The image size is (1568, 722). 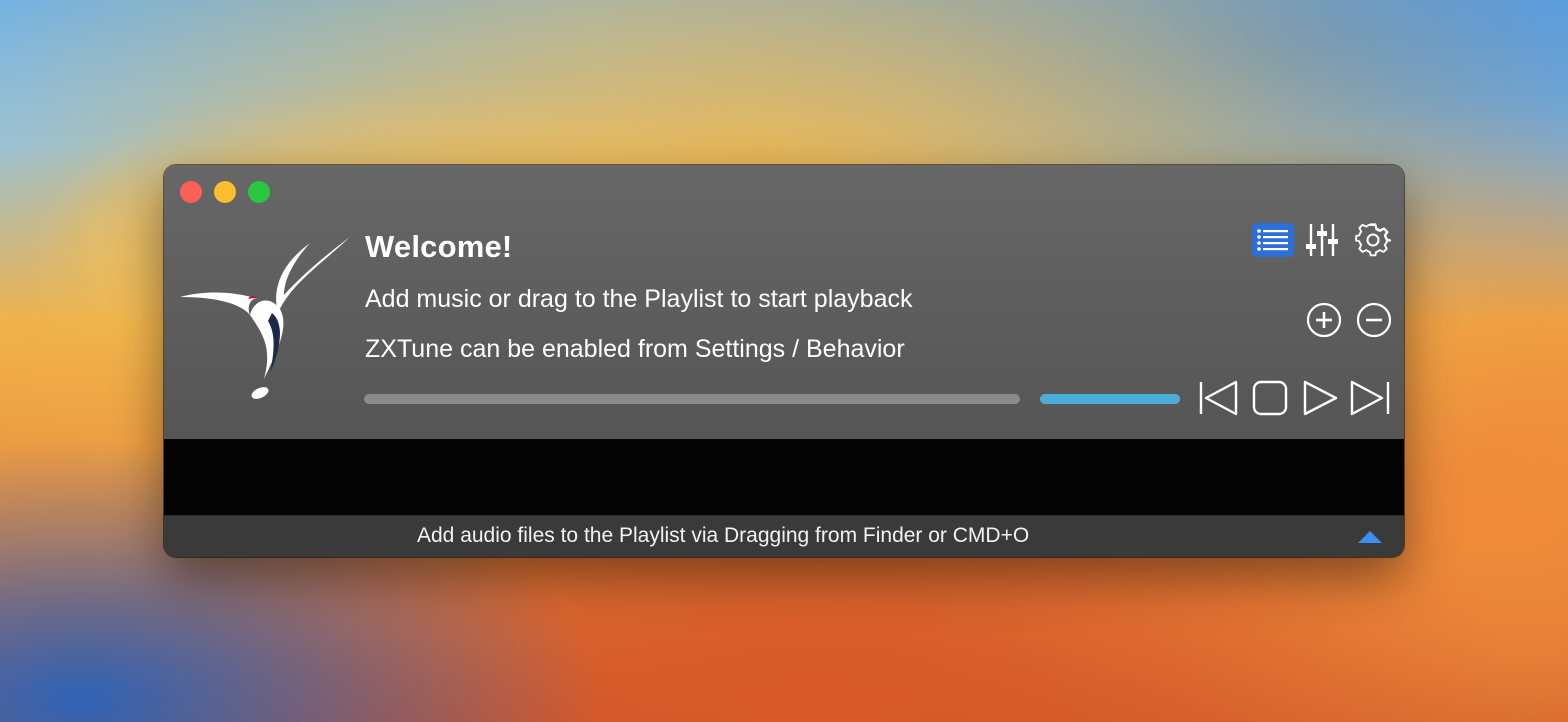 I want to click on previous-icon, so click(x=1218, y=398).